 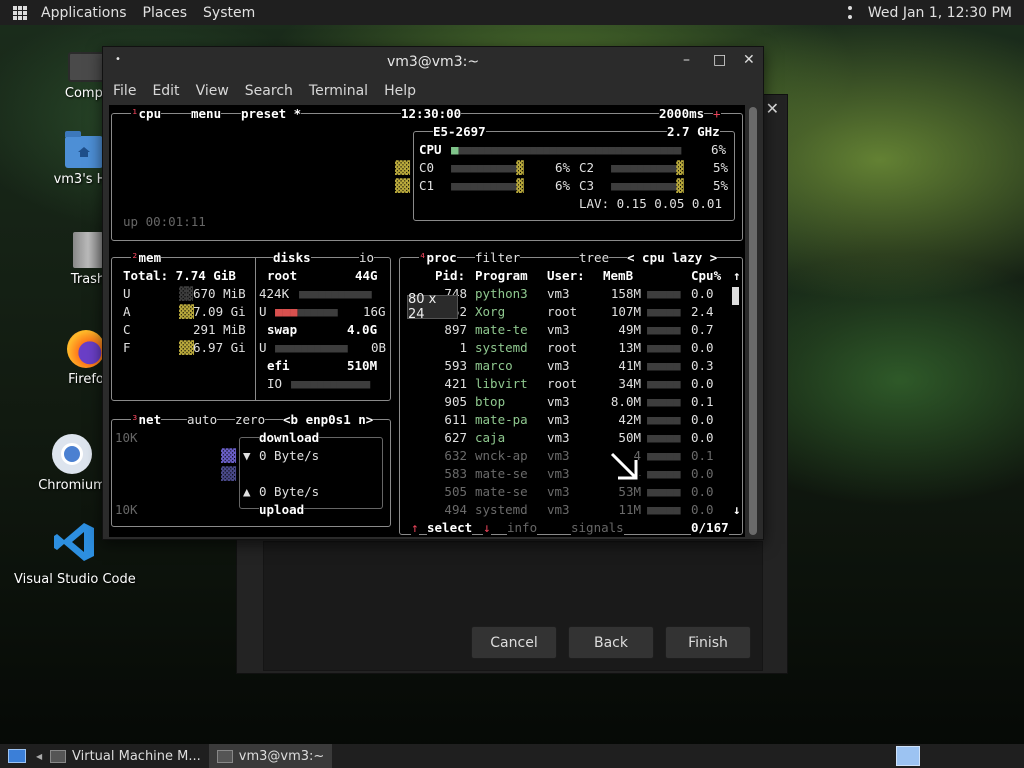 I want to click on proc-scrollbar, so click(x=735, y=296).